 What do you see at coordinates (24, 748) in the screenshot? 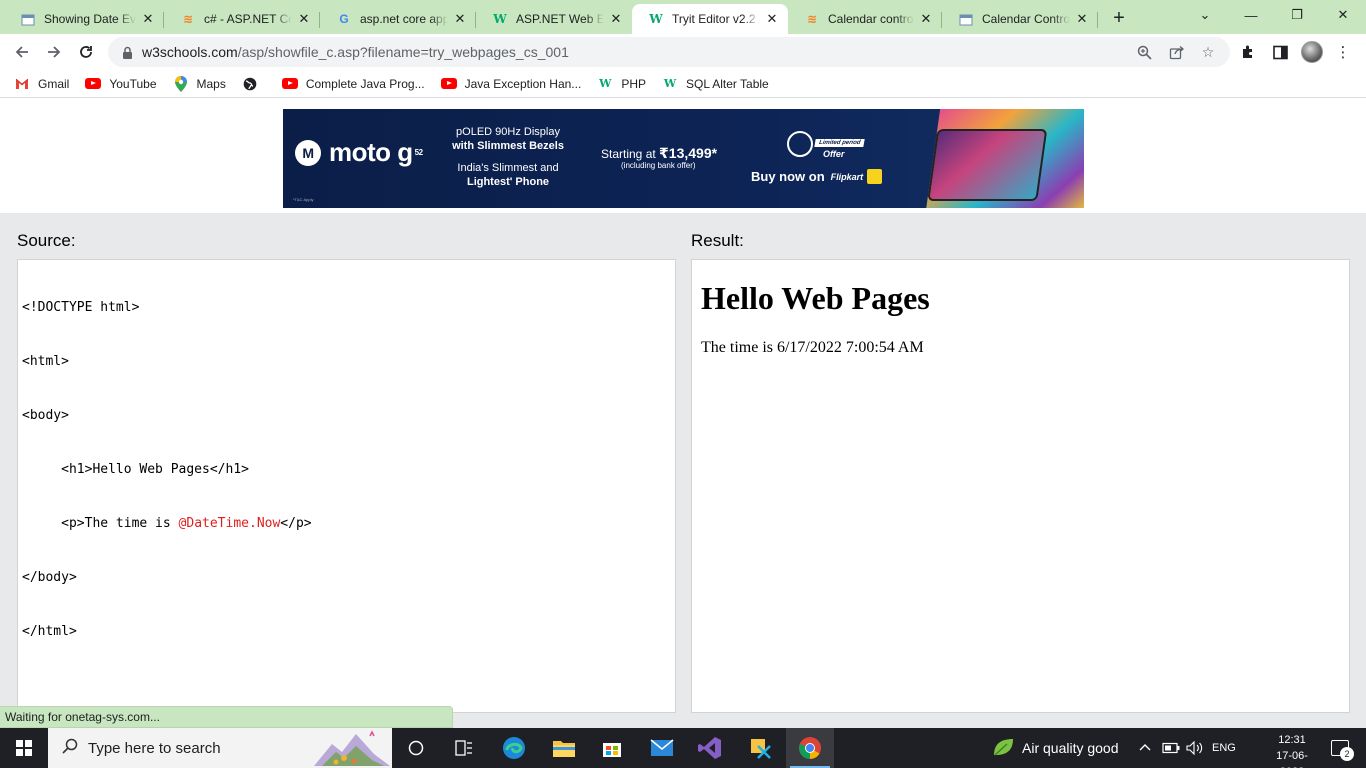
I see `start-button` at bounding box center [24, 748].